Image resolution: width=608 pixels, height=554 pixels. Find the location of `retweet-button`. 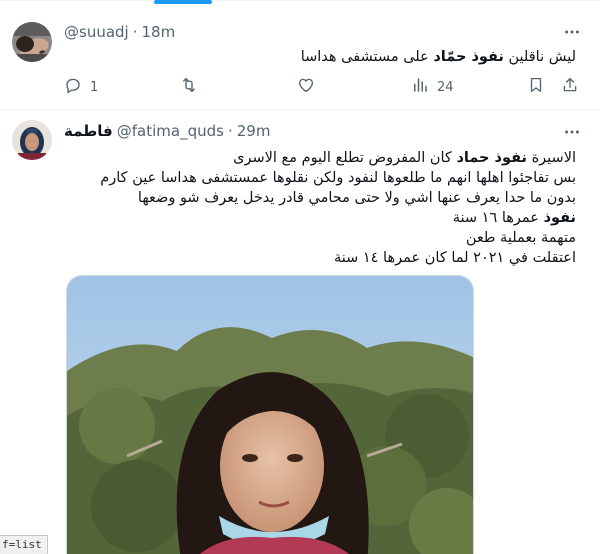

retweet-button is located at coordinates (193, 87).